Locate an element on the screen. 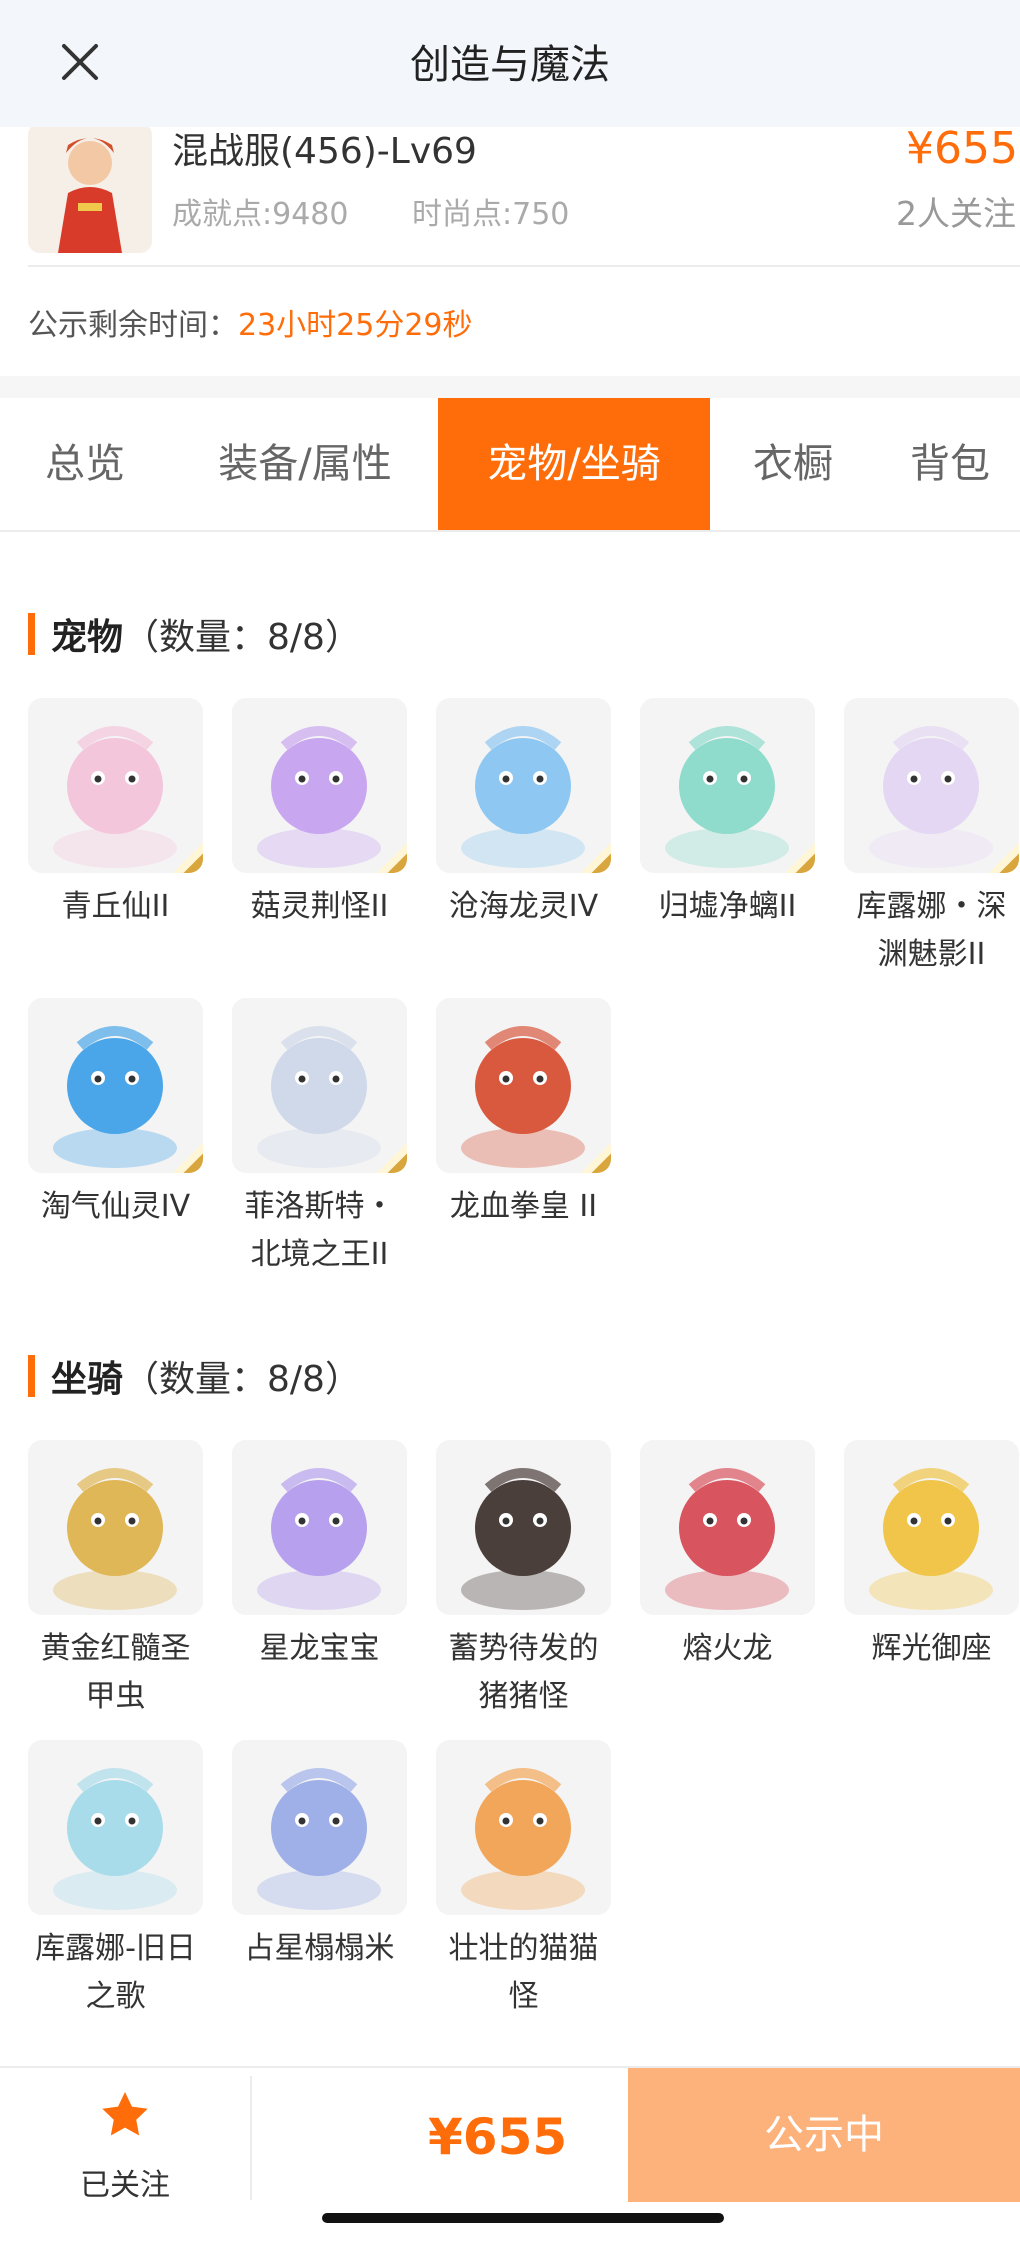 The height and width of the screenshot is (2244, 1020). pet-item: II 归墟净螭II is located at coordinates (727, 814).